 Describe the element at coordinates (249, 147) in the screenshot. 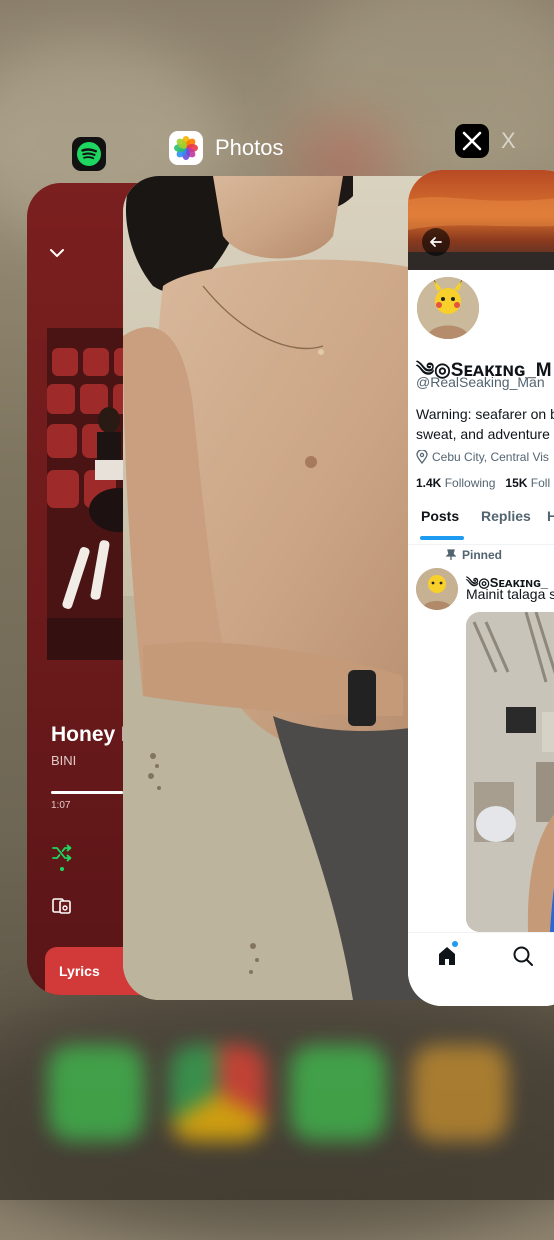

I see `app-label-text: Photos` at that location.